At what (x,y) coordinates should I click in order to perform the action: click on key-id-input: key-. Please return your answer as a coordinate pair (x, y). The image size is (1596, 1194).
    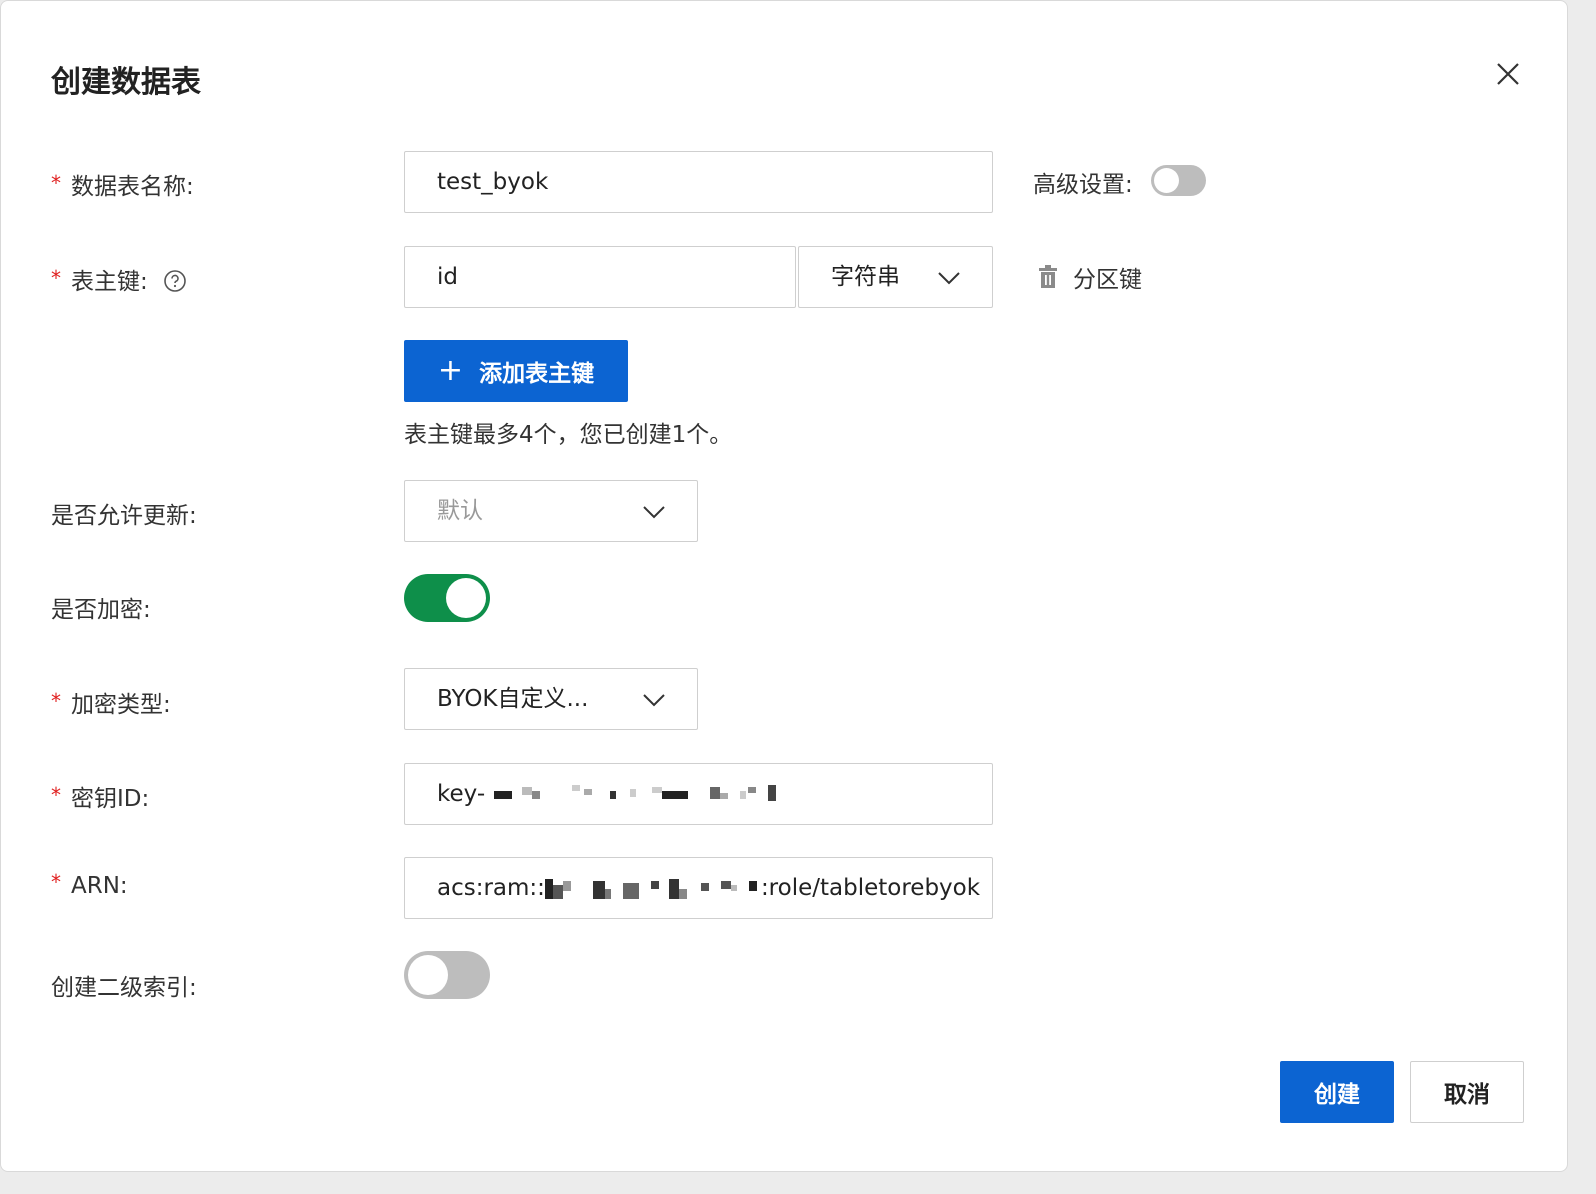
    Looking at the image, I should click on (698, 794).